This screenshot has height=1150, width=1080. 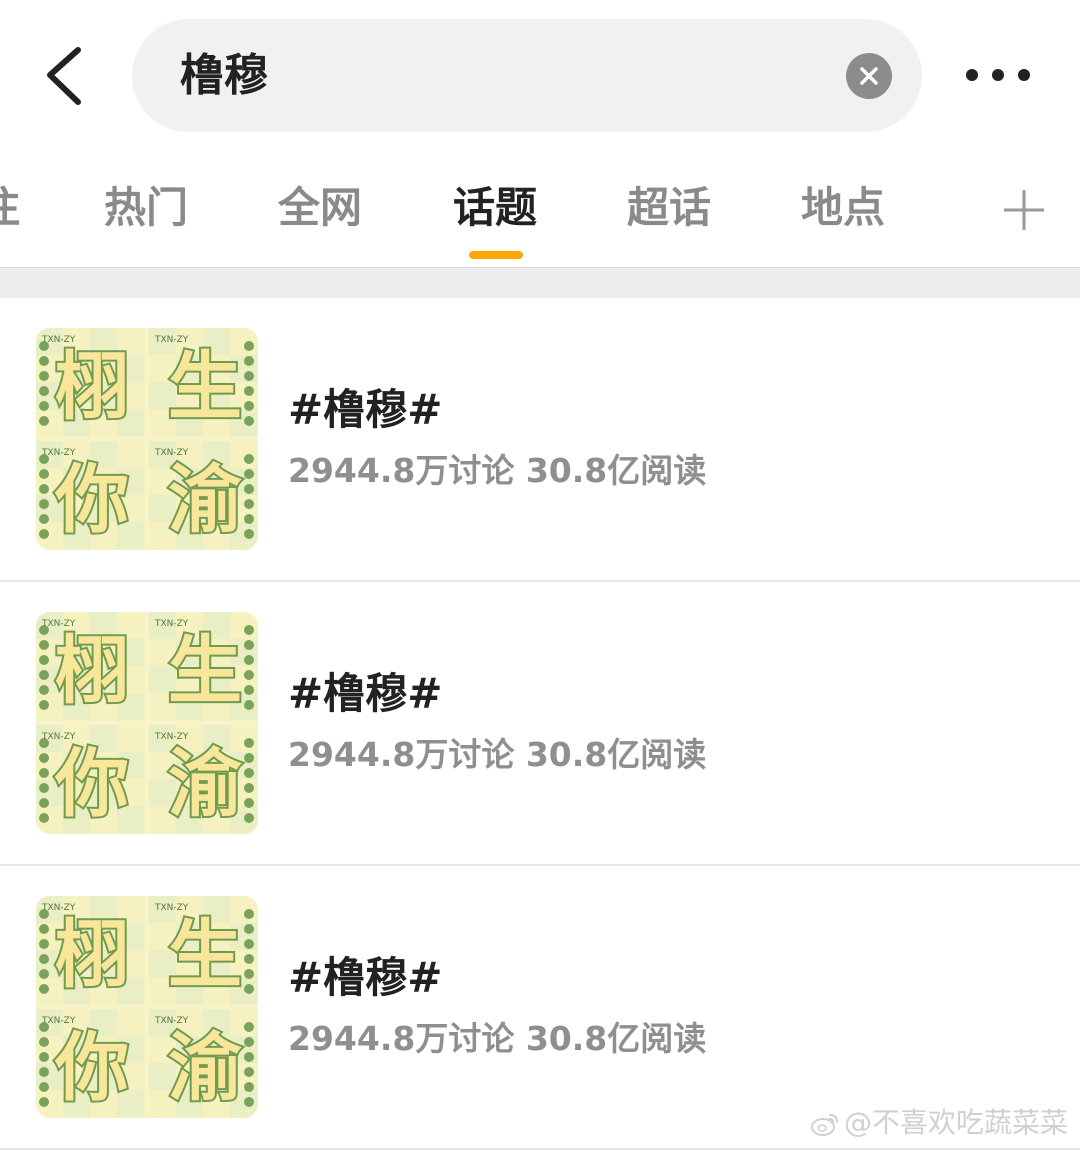 I want to click on close-icon, so click(x=869, y=76).